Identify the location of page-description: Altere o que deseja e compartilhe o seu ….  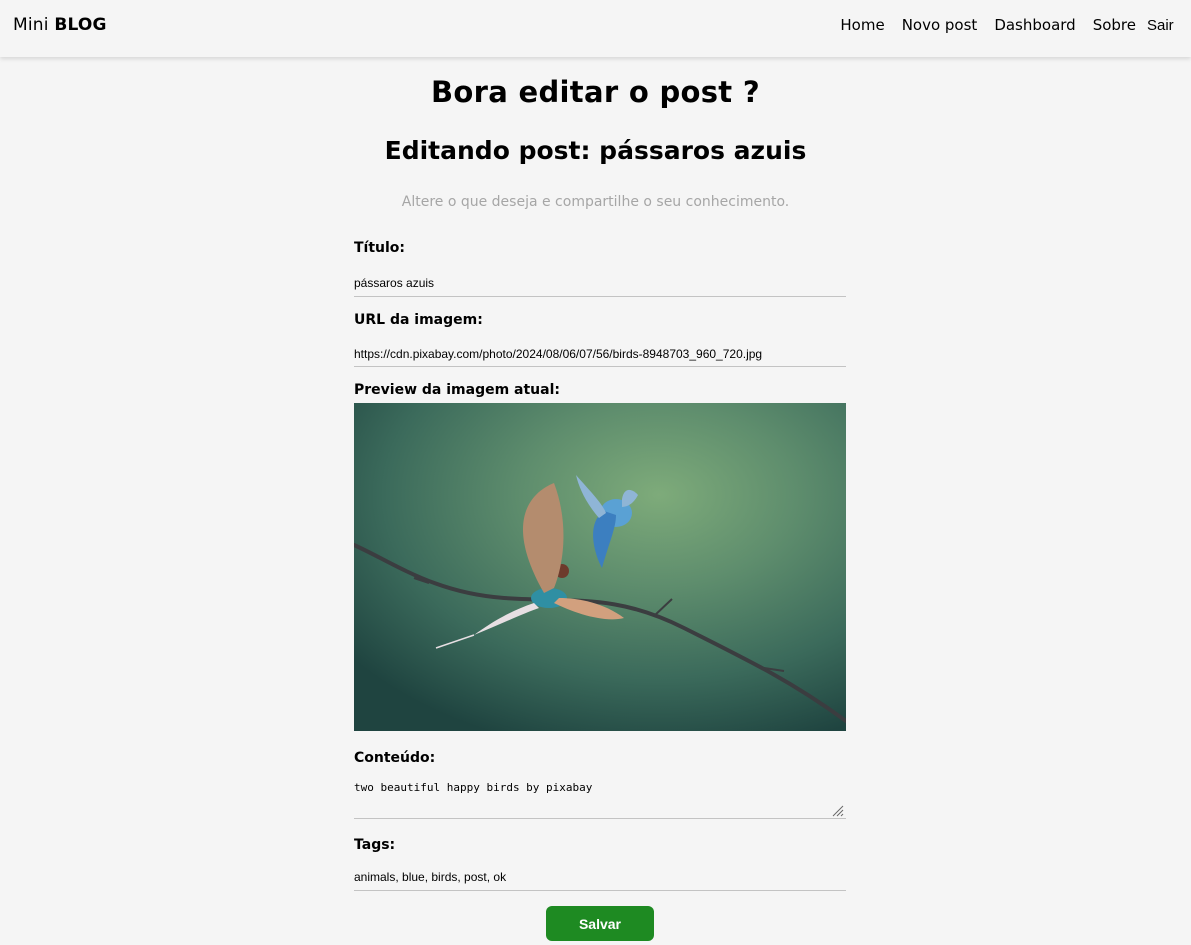
(595, 202).